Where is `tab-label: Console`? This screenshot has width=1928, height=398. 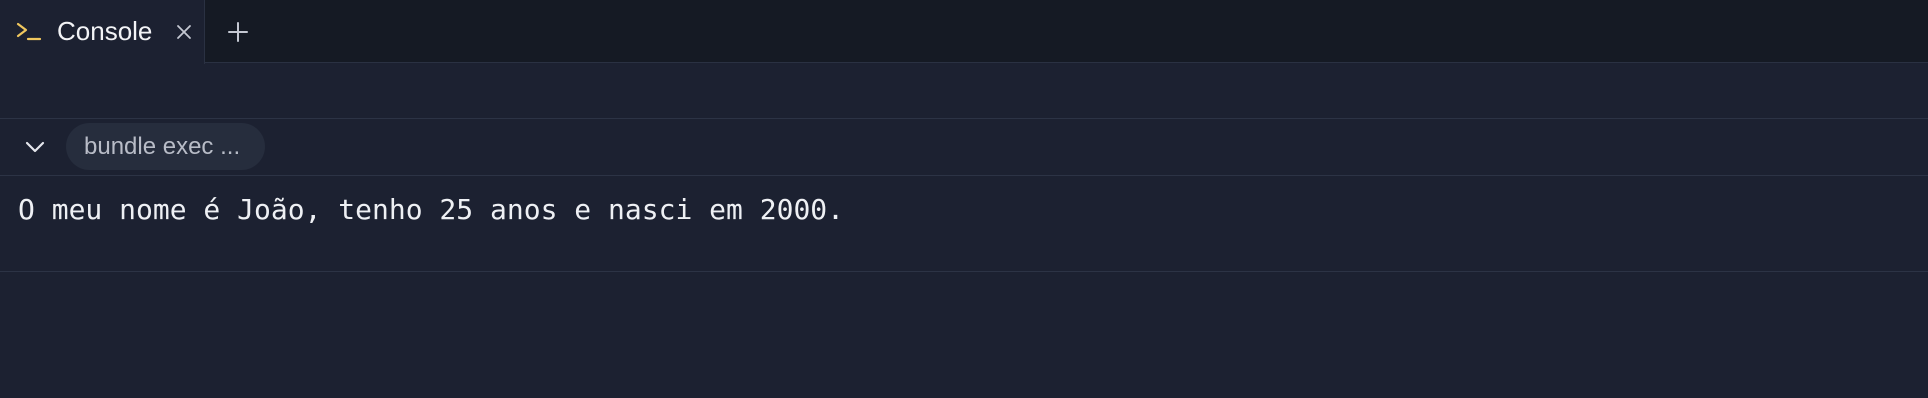
tab-label: Console is located at coordinates (105, 31).